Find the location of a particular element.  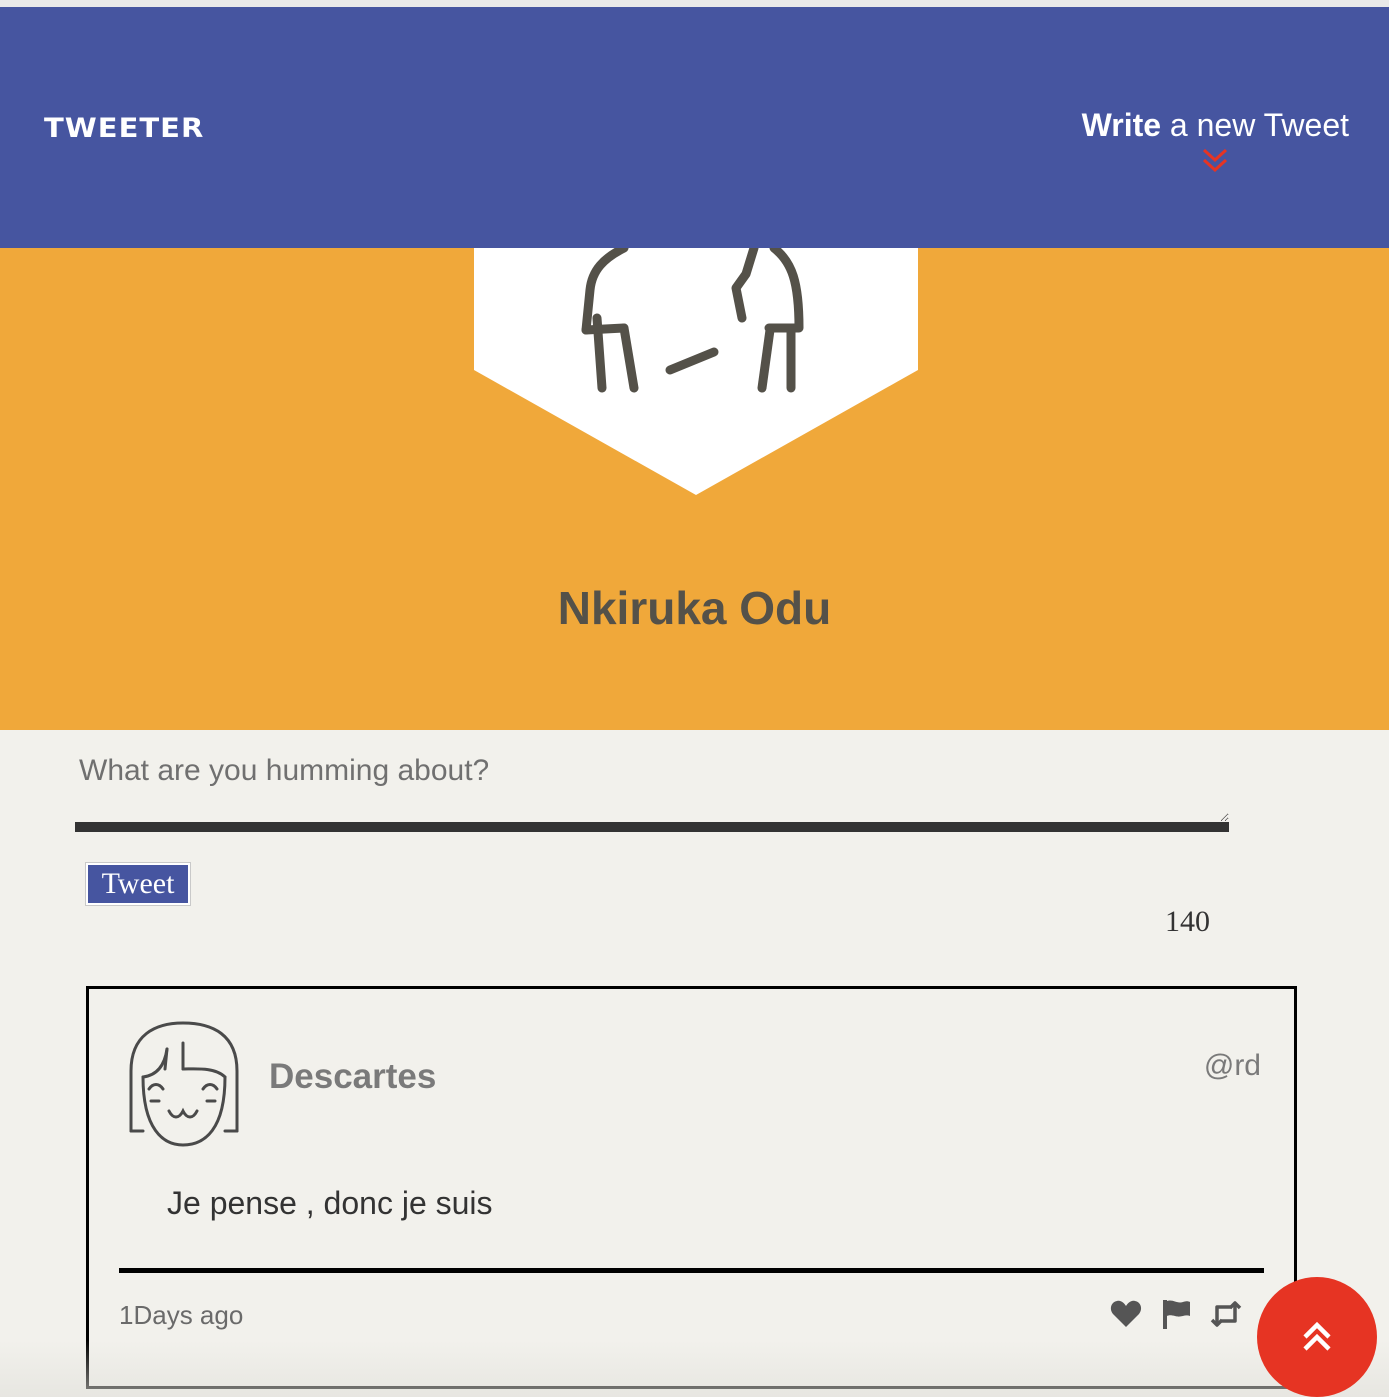

tweet-author-handle: @rd is located at coordinates (1232, 1065).